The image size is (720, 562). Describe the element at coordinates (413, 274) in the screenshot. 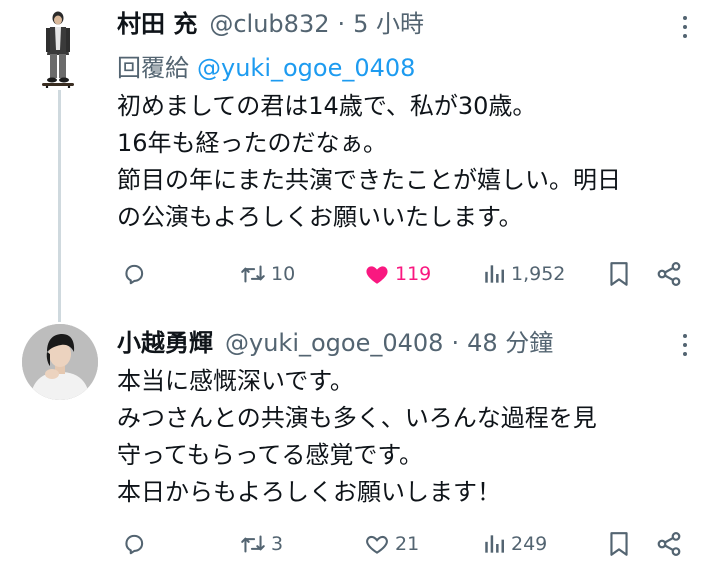

I see `like-count: 119` at that location.